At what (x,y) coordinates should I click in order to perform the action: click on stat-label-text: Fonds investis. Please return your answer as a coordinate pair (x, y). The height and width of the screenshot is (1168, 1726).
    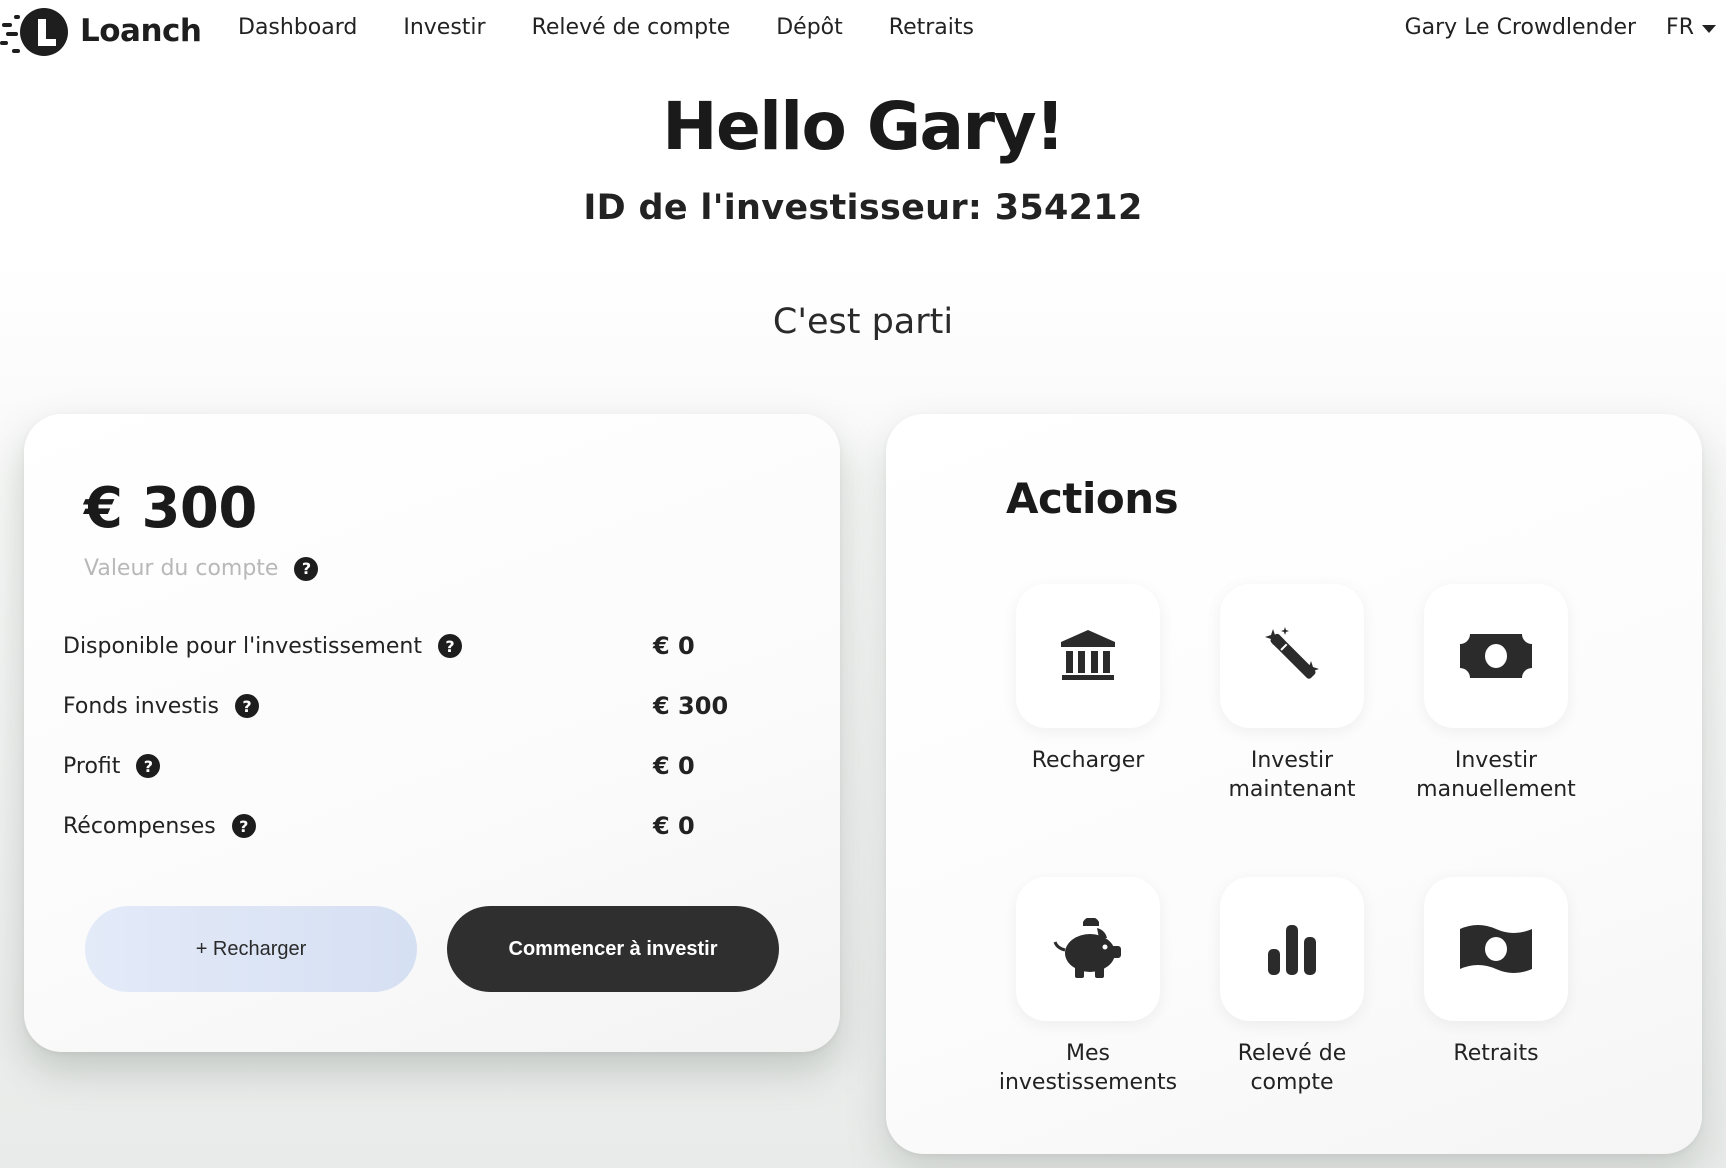
    Looking at the image, I should click on (141, 706).